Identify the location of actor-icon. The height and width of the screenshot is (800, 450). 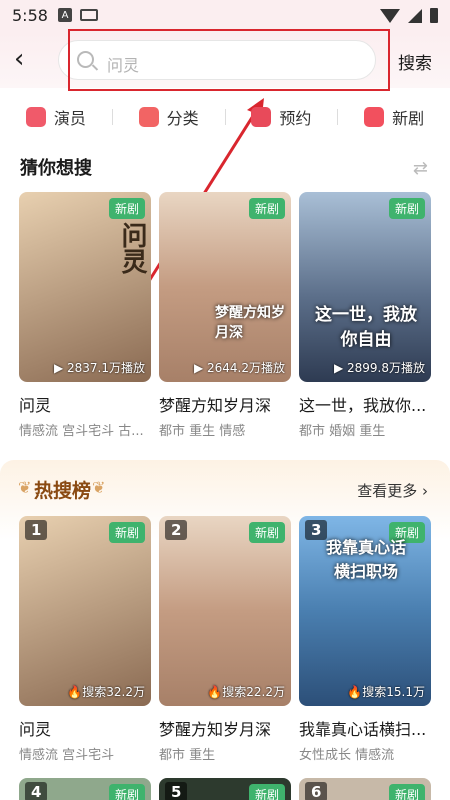
(35, 117).